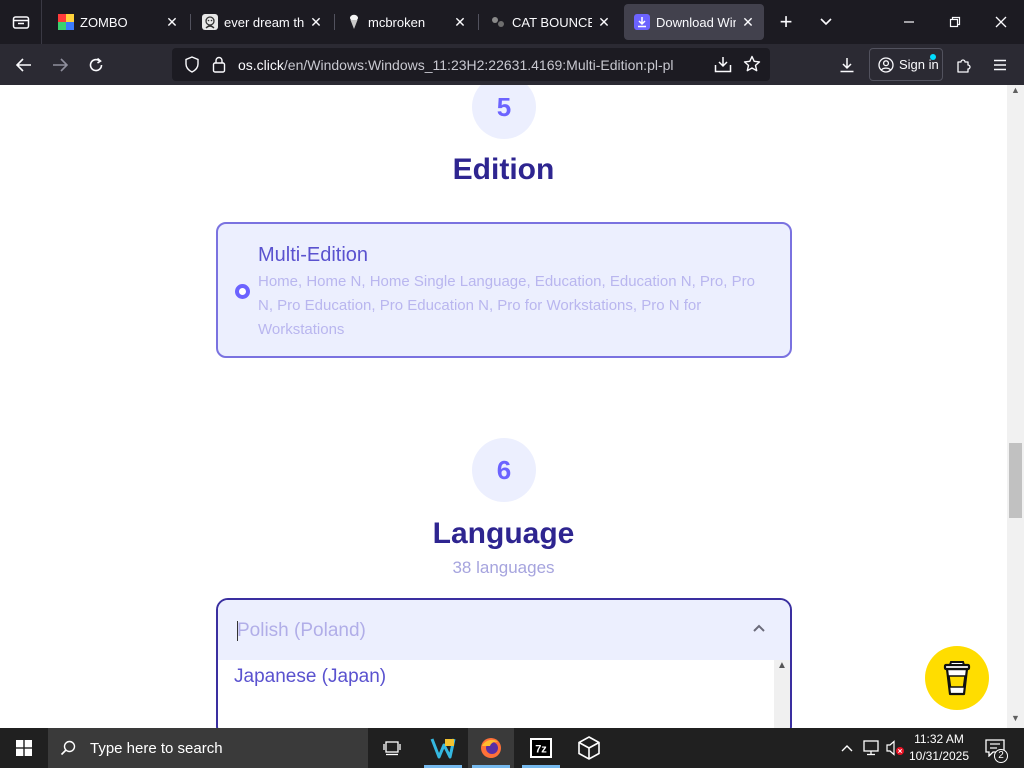 This screenshot has height=768, width=1024. I want to click on language-section-title: Language, so click(503, 533).